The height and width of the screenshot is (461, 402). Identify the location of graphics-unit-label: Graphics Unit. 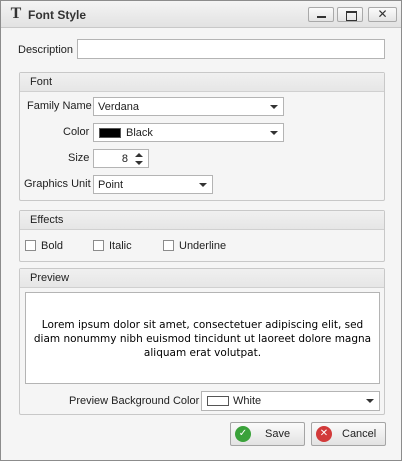
(57, 184).